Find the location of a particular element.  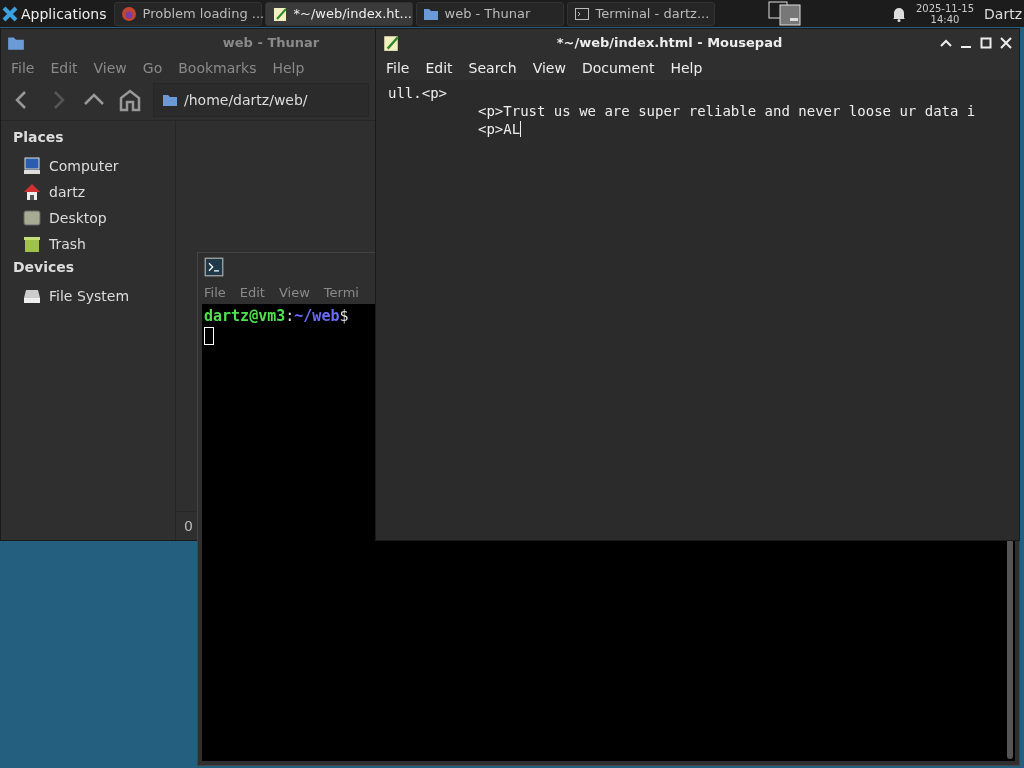

drive-icon is located at coordinates (32, 296).